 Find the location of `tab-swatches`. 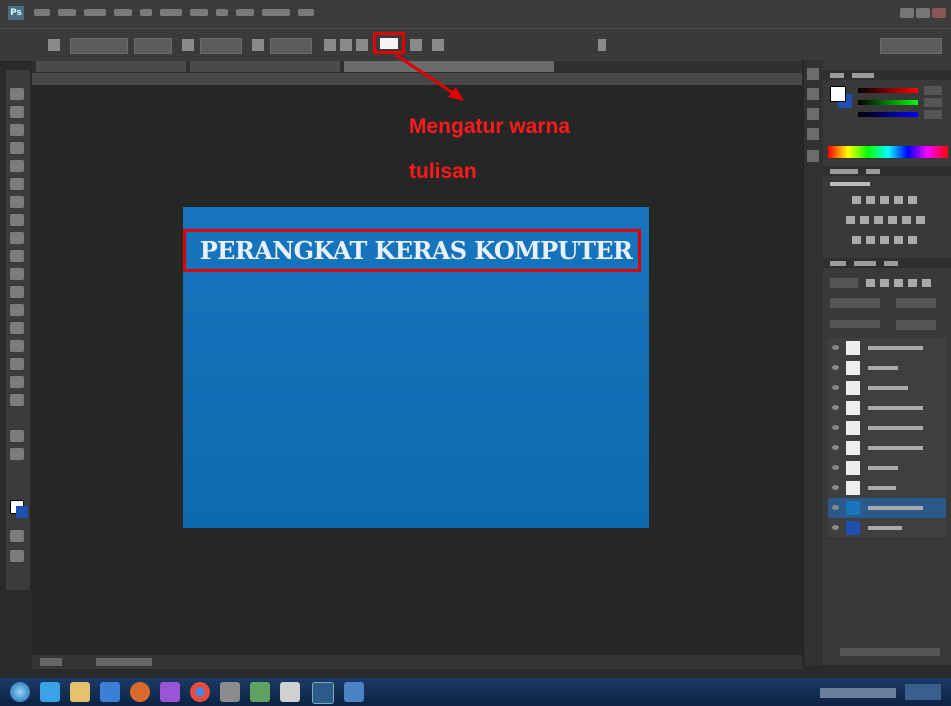

tab-swatches is located at coordinates (863, 75).